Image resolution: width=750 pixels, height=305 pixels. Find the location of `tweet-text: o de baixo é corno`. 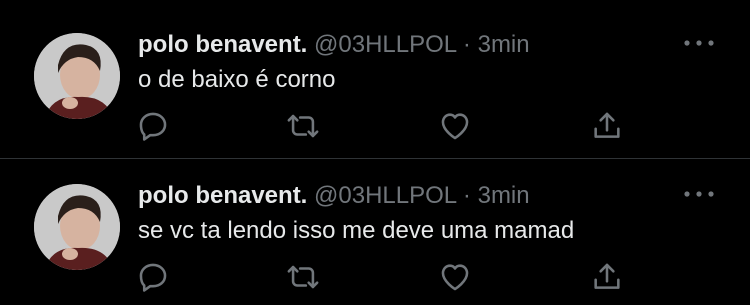

tweet-text: o de baixo é corno is located at coordinates (237, 79).